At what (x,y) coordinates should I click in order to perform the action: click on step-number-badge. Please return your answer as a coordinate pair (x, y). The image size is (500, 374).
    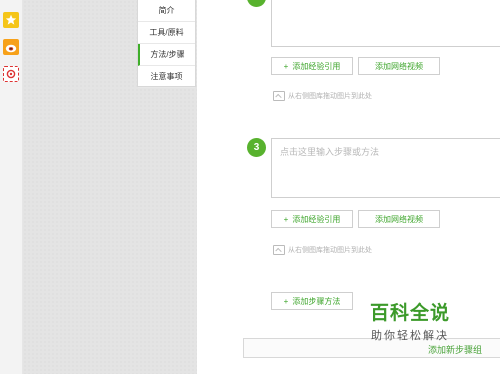
    Looking at the image, I should click on (256, 3).